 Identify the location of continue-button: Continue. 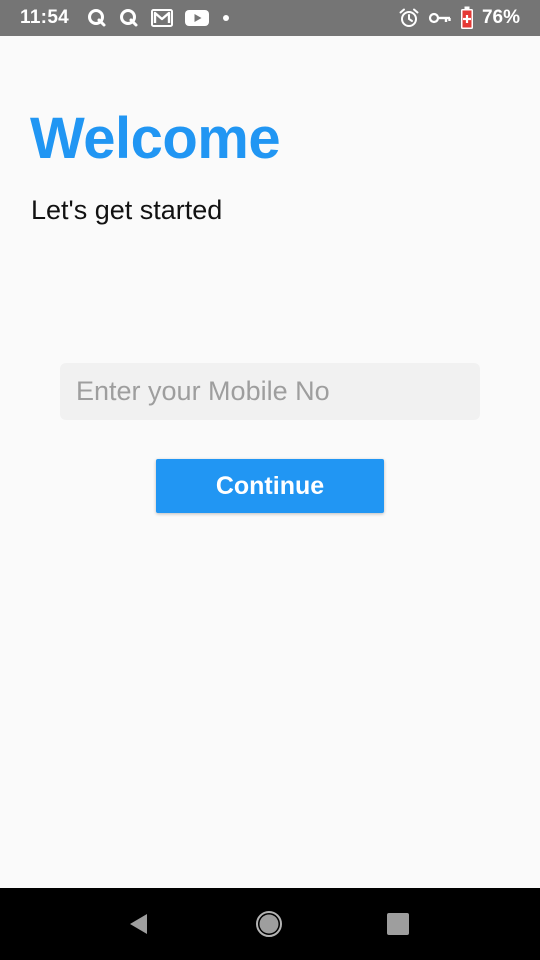
(270, 486).